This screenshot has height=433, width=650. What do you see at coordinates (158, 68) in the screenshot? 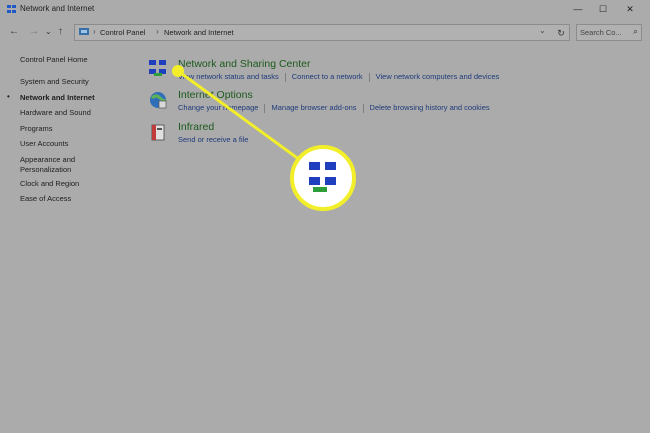
I see `network-icon` at bounding box center [158, 68].